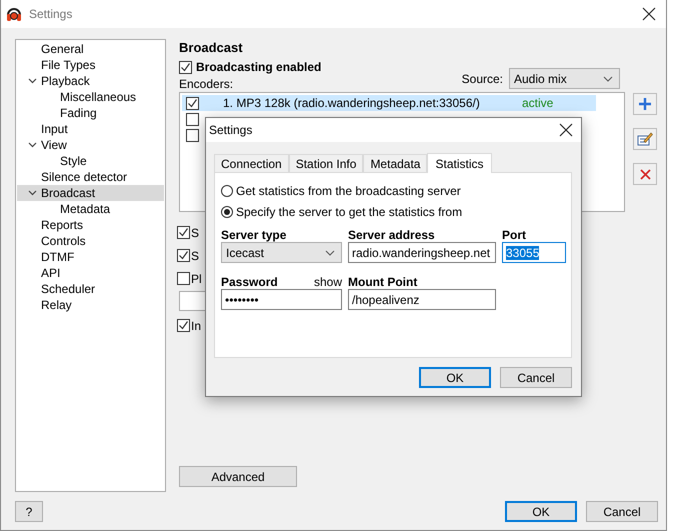 The height and width of the screenshot is (531, 674). I want to click on source-label: Source:, so click(482, 79).